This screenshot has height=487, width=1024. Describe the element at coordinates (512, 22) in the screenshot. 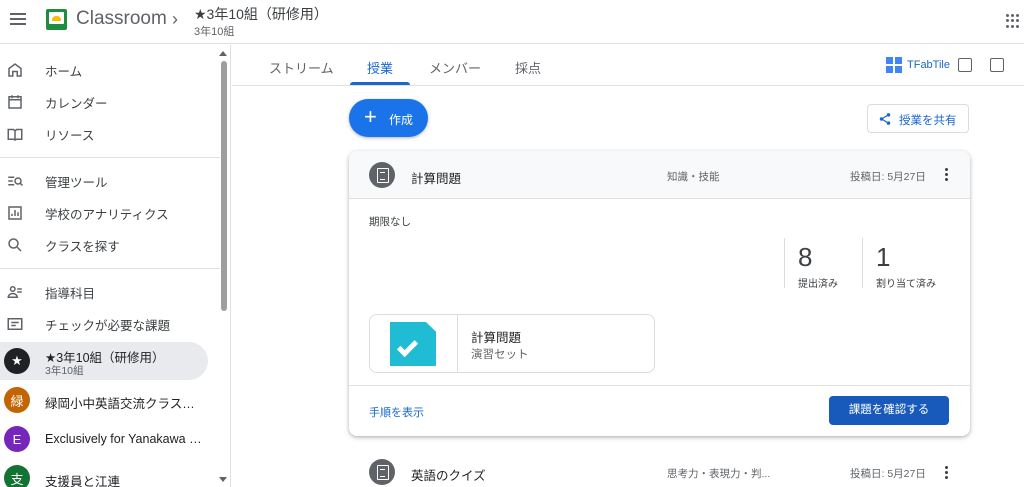

I see `top-app-bar: Classroom › ★3年10組（研修用） 3年10組` at that location.